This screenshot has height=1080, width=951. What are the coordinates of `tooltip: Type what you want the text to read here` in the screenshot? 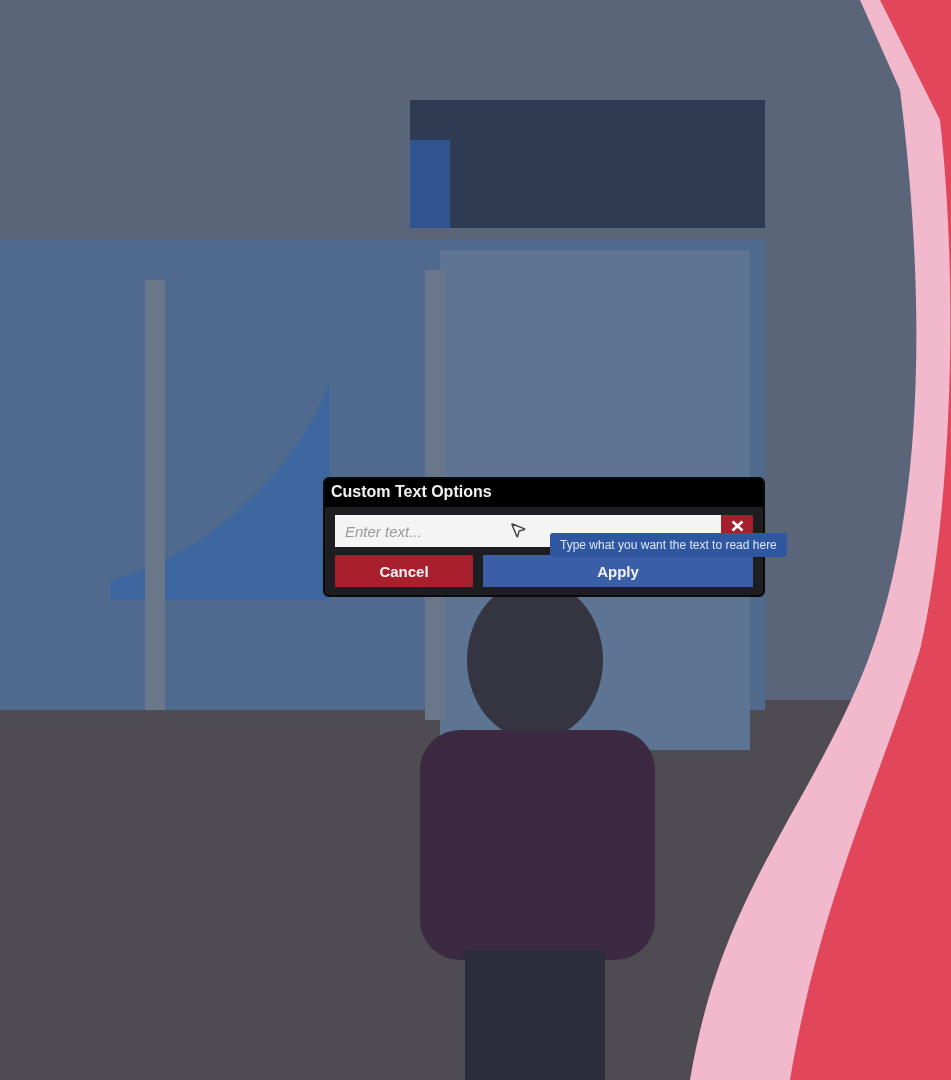 It's located at (668, 545).